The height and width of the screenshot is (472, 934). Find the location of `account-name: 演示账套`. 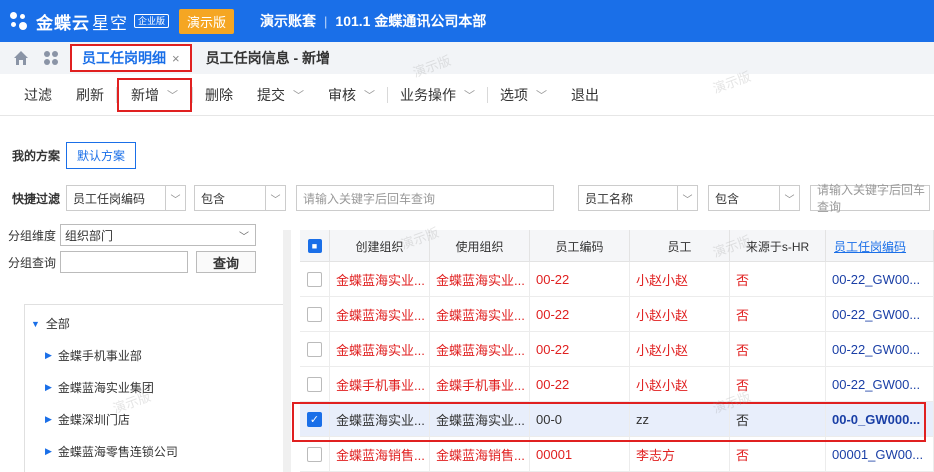

account-name: 演示账套 is located at coordinates (288, 21).